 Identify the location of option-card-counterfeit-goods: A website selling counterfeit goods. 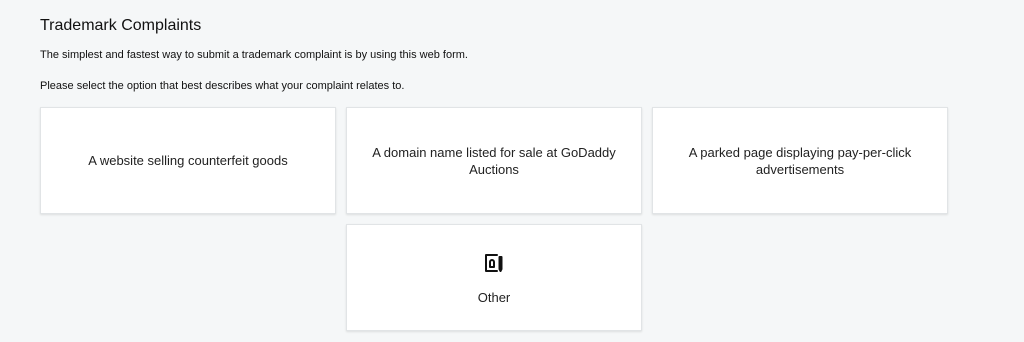
(188, 160).